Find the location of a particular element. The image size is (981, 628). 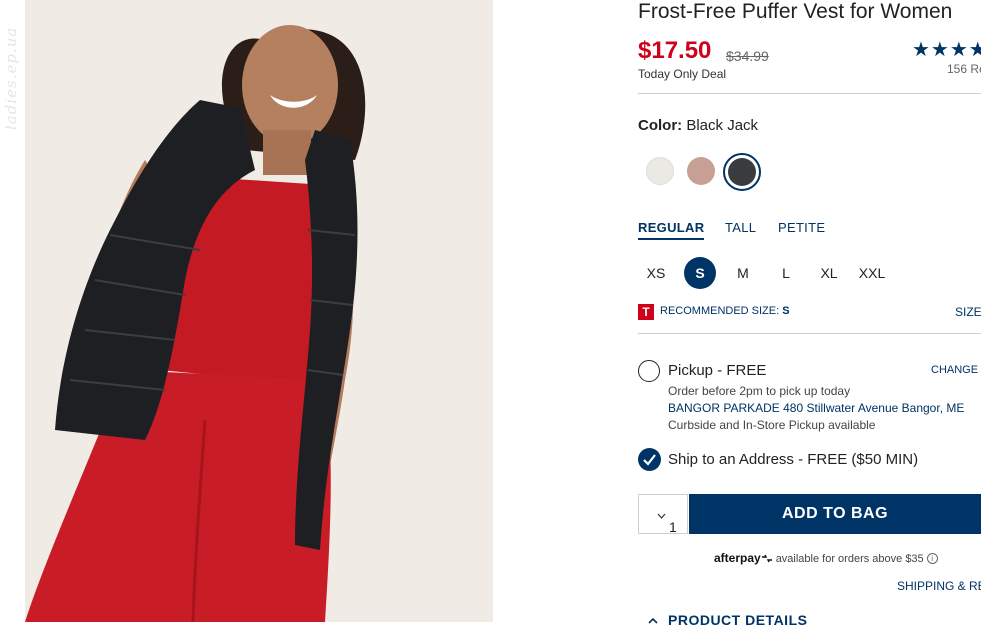

product-details-label: PRODUCT DETAILS is located at coordinates (738, 620).